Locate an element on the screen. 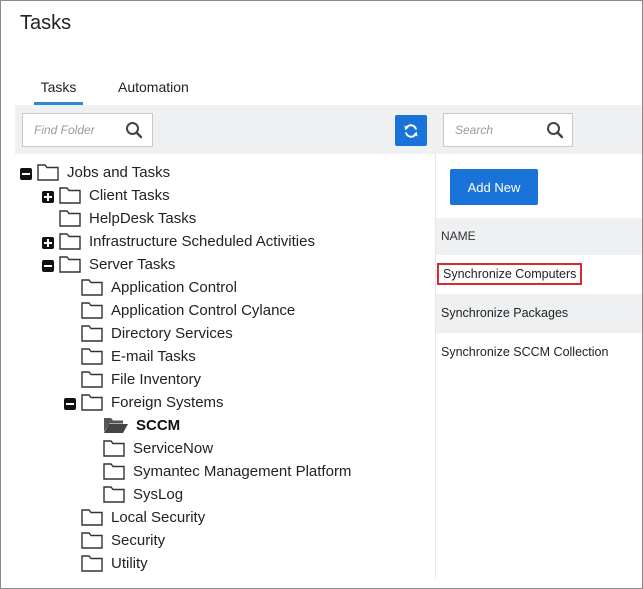  tree-node-label: Client Tasks is located at coordinates (129, 195).